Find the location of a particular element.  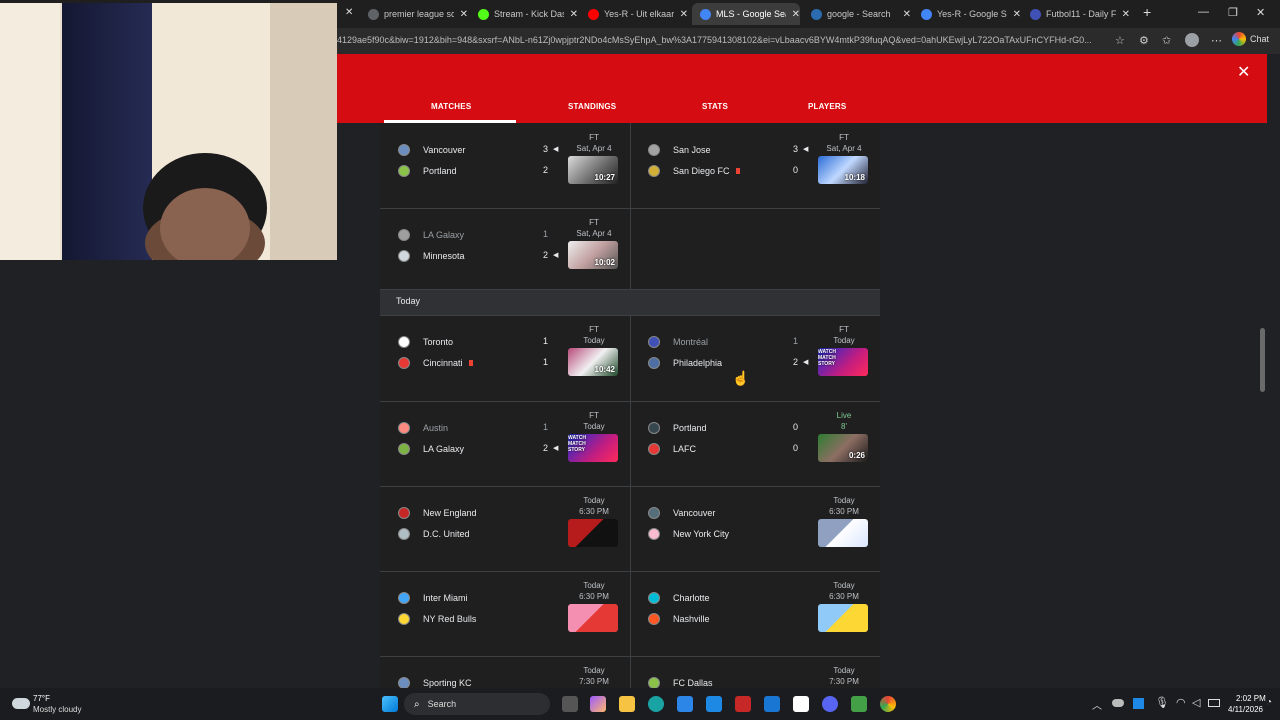

highlight-video-thumbnail: 10:02 is located at coordinates (593, 255).